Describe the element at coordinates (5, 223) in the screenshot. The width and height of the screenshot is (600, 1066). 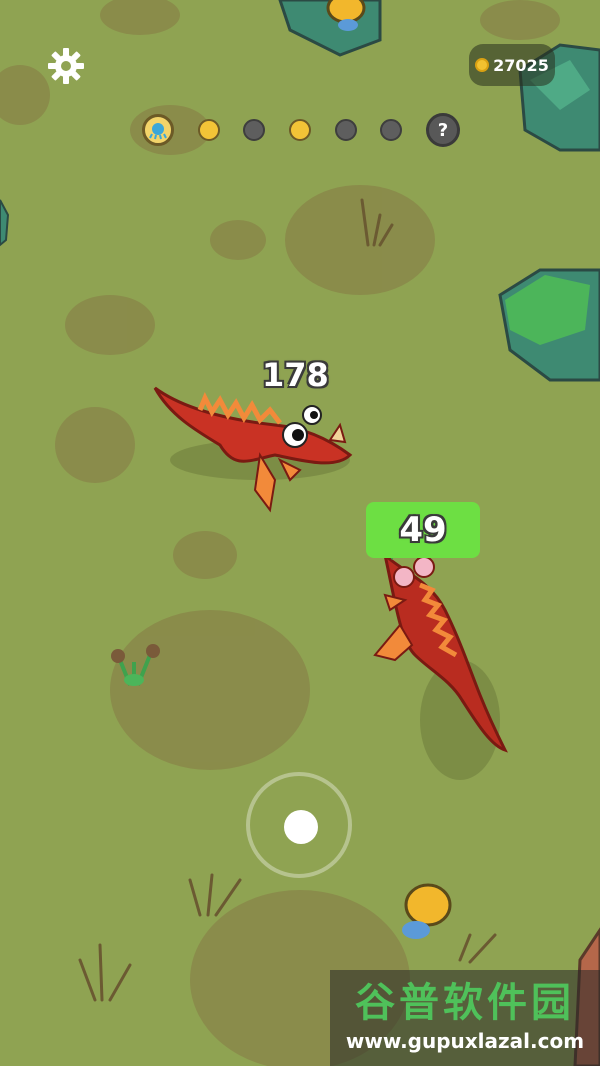
I see `rock-left-edge` at that location.